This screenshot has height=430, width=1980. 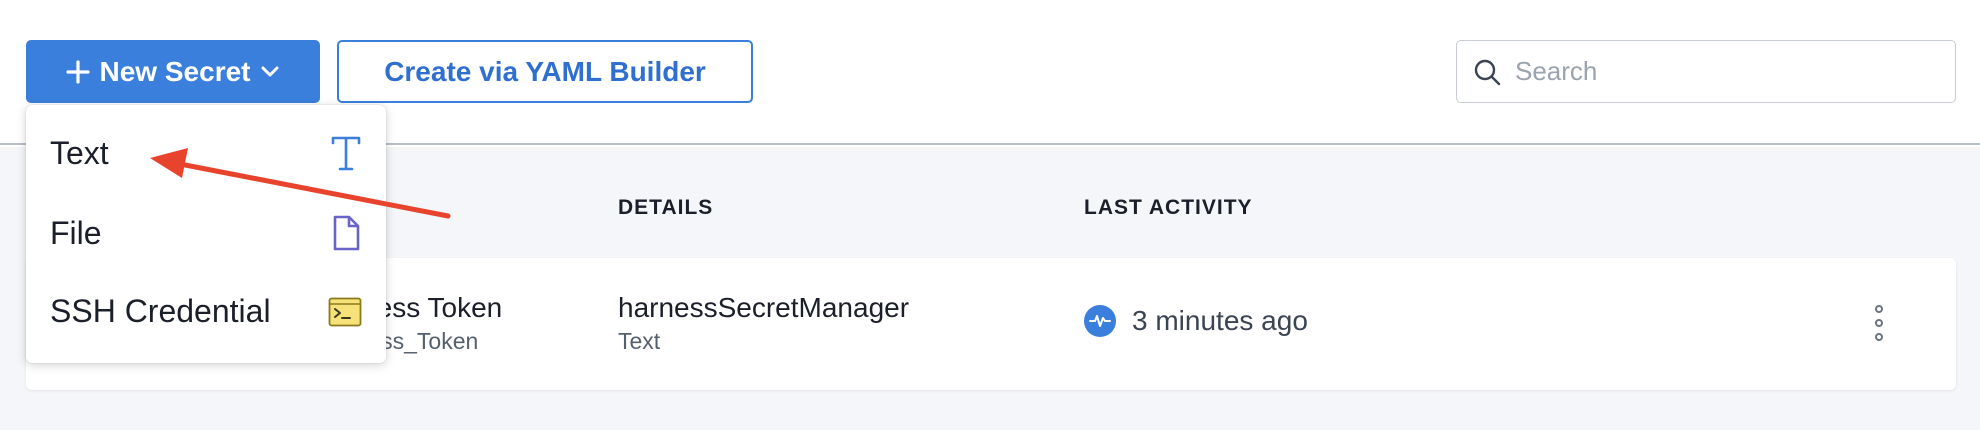 What do you see at coordinates (270, 71) in the screenshot?
I see `chevron-down-icon` at bounding box center [270, 71].